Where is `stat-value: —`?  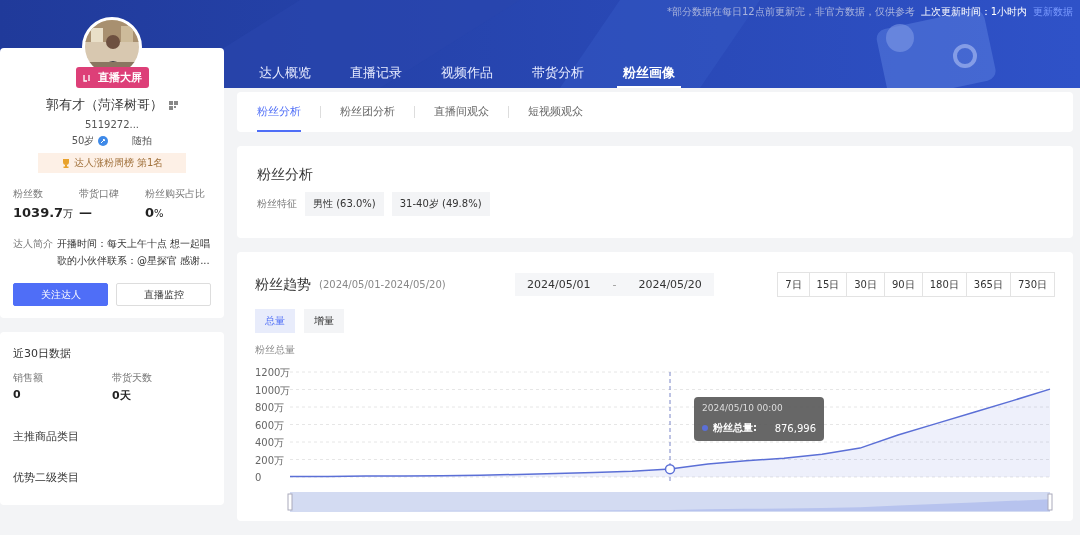
stat-value: — is located at coordinates (86, 213).